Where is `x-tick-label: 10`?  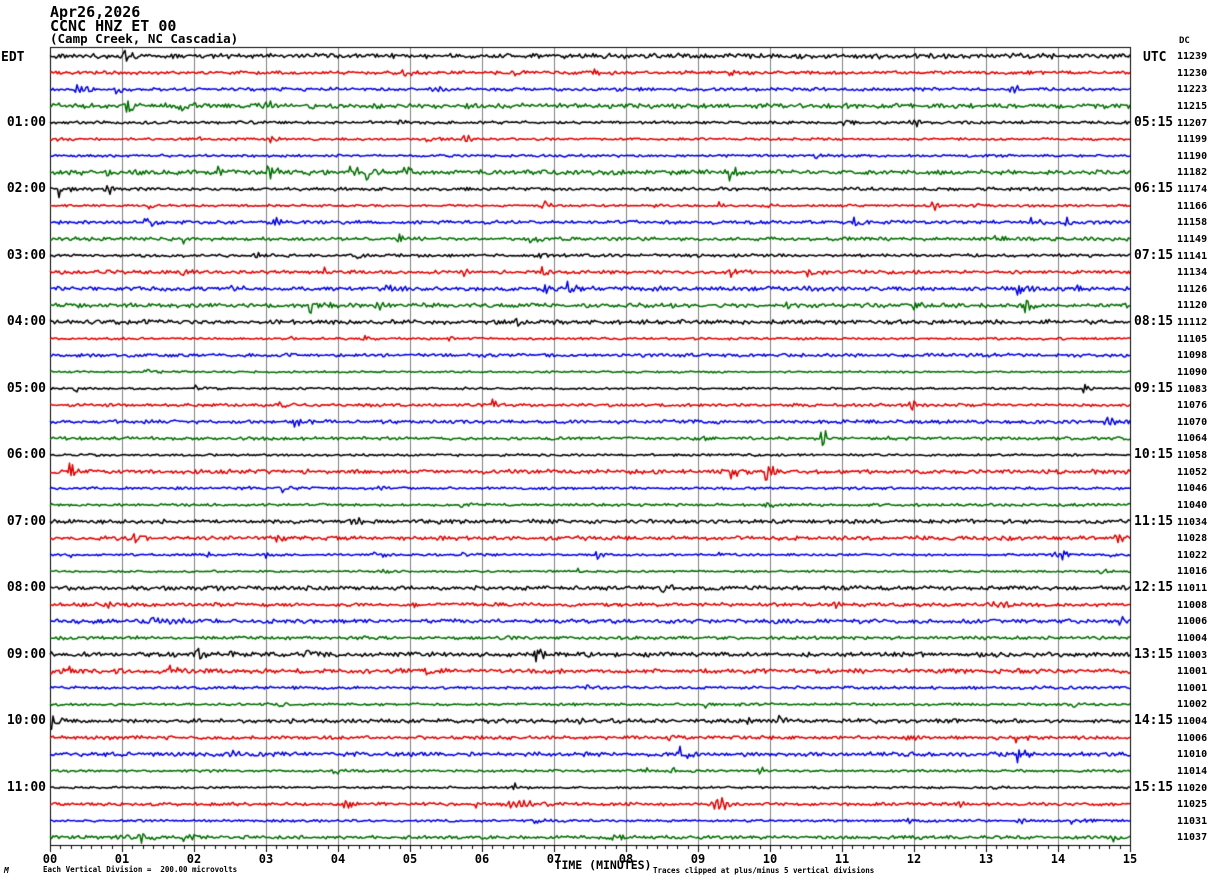
x-tick-label: 10 is located at coordinates (770, 859).